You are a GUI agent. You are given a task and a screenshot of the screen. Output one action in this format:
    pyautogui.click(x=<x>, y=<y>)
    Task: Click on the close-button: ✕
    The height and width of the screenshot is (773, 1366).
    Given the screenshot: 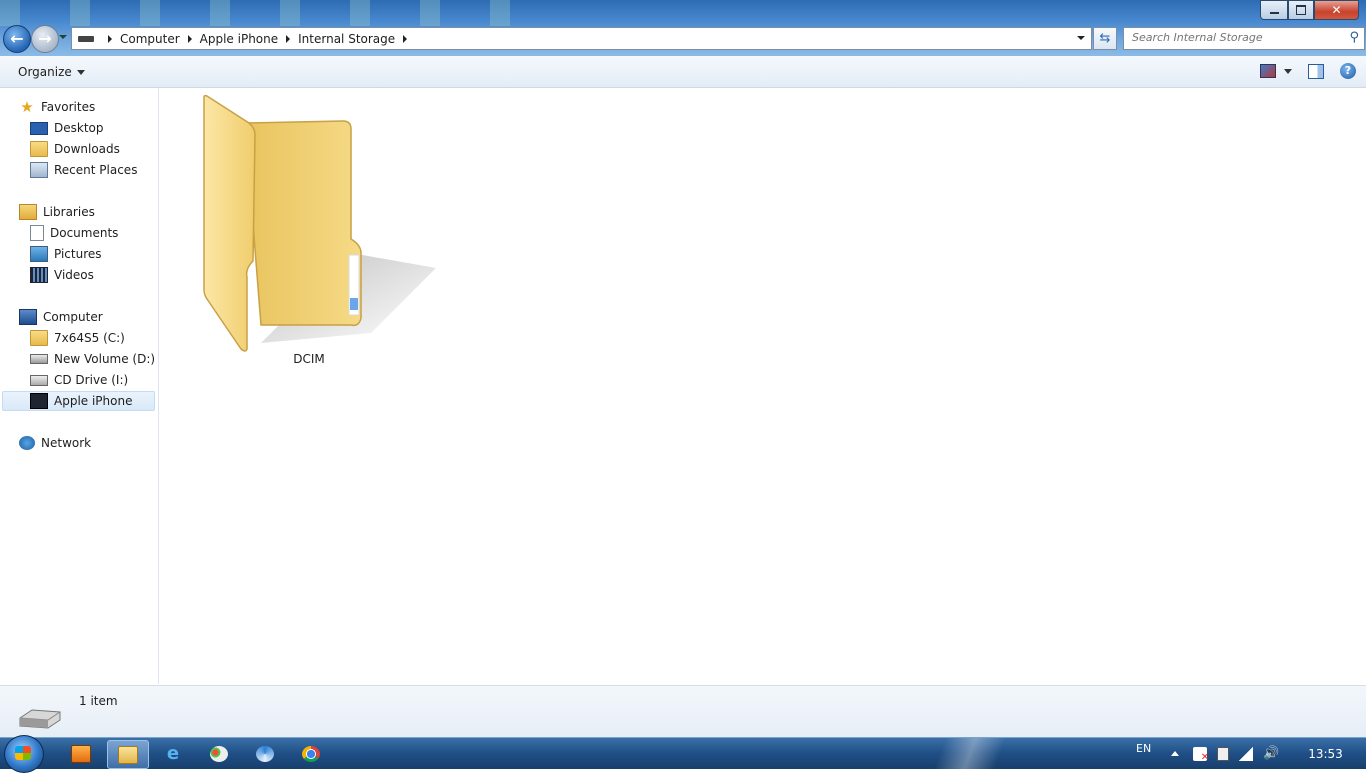 What is the action you would take?
    pyautogui.click(x=1336, y=10)
    